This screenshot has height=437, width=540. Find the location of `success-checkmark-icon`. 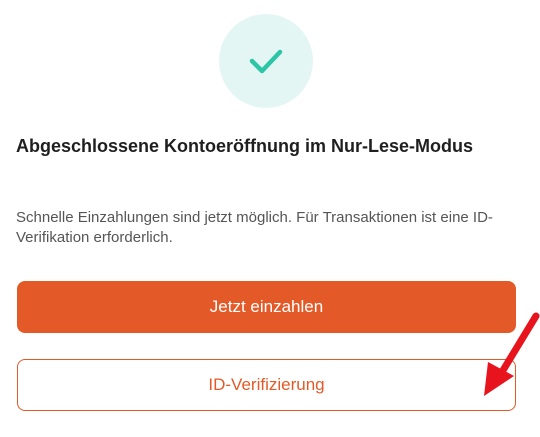

success-checkmark-icon is located at coordinates (266, 61).